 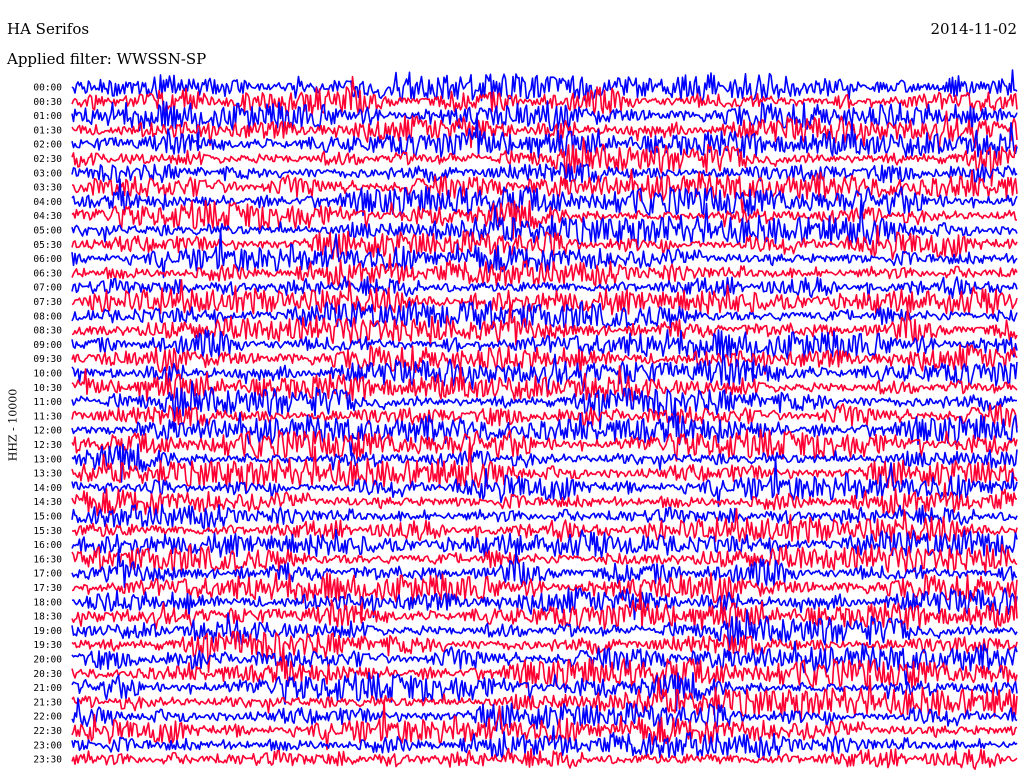 I want to click on row-time-label: 17:00, so click(x=47, y=574).